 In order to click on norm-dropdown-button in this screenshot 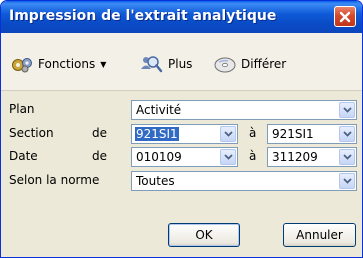, I will do `click(347, 181)`.